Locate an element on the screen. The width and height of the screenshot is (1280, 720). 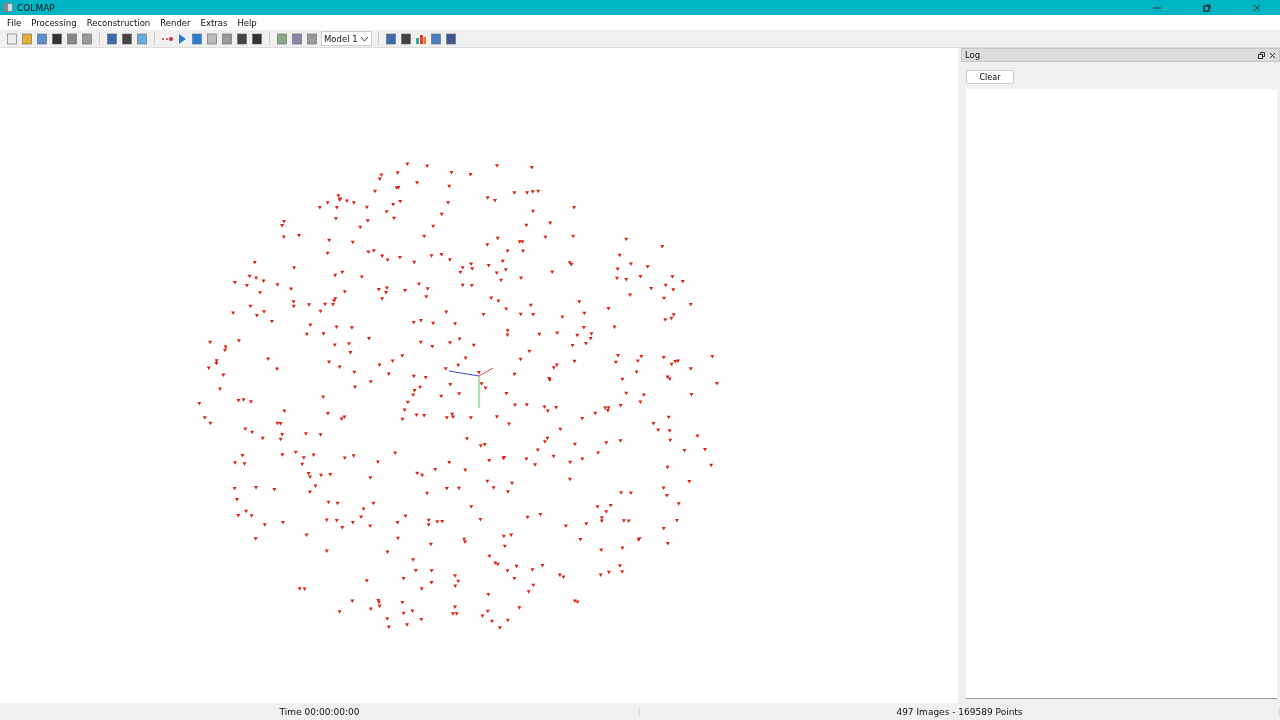
restore-icon is located at coordinates (1207, 7).